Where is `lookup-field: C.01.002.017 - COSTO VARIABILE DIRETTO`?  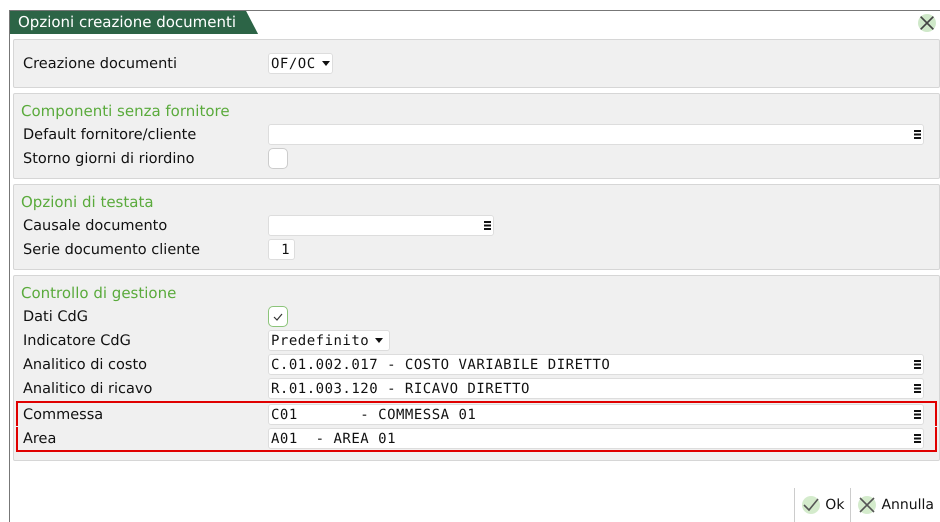
lookup-field: C.01.002.017 - COSTO VARIABILE DIRETTO is located at coordinates (596, 364).